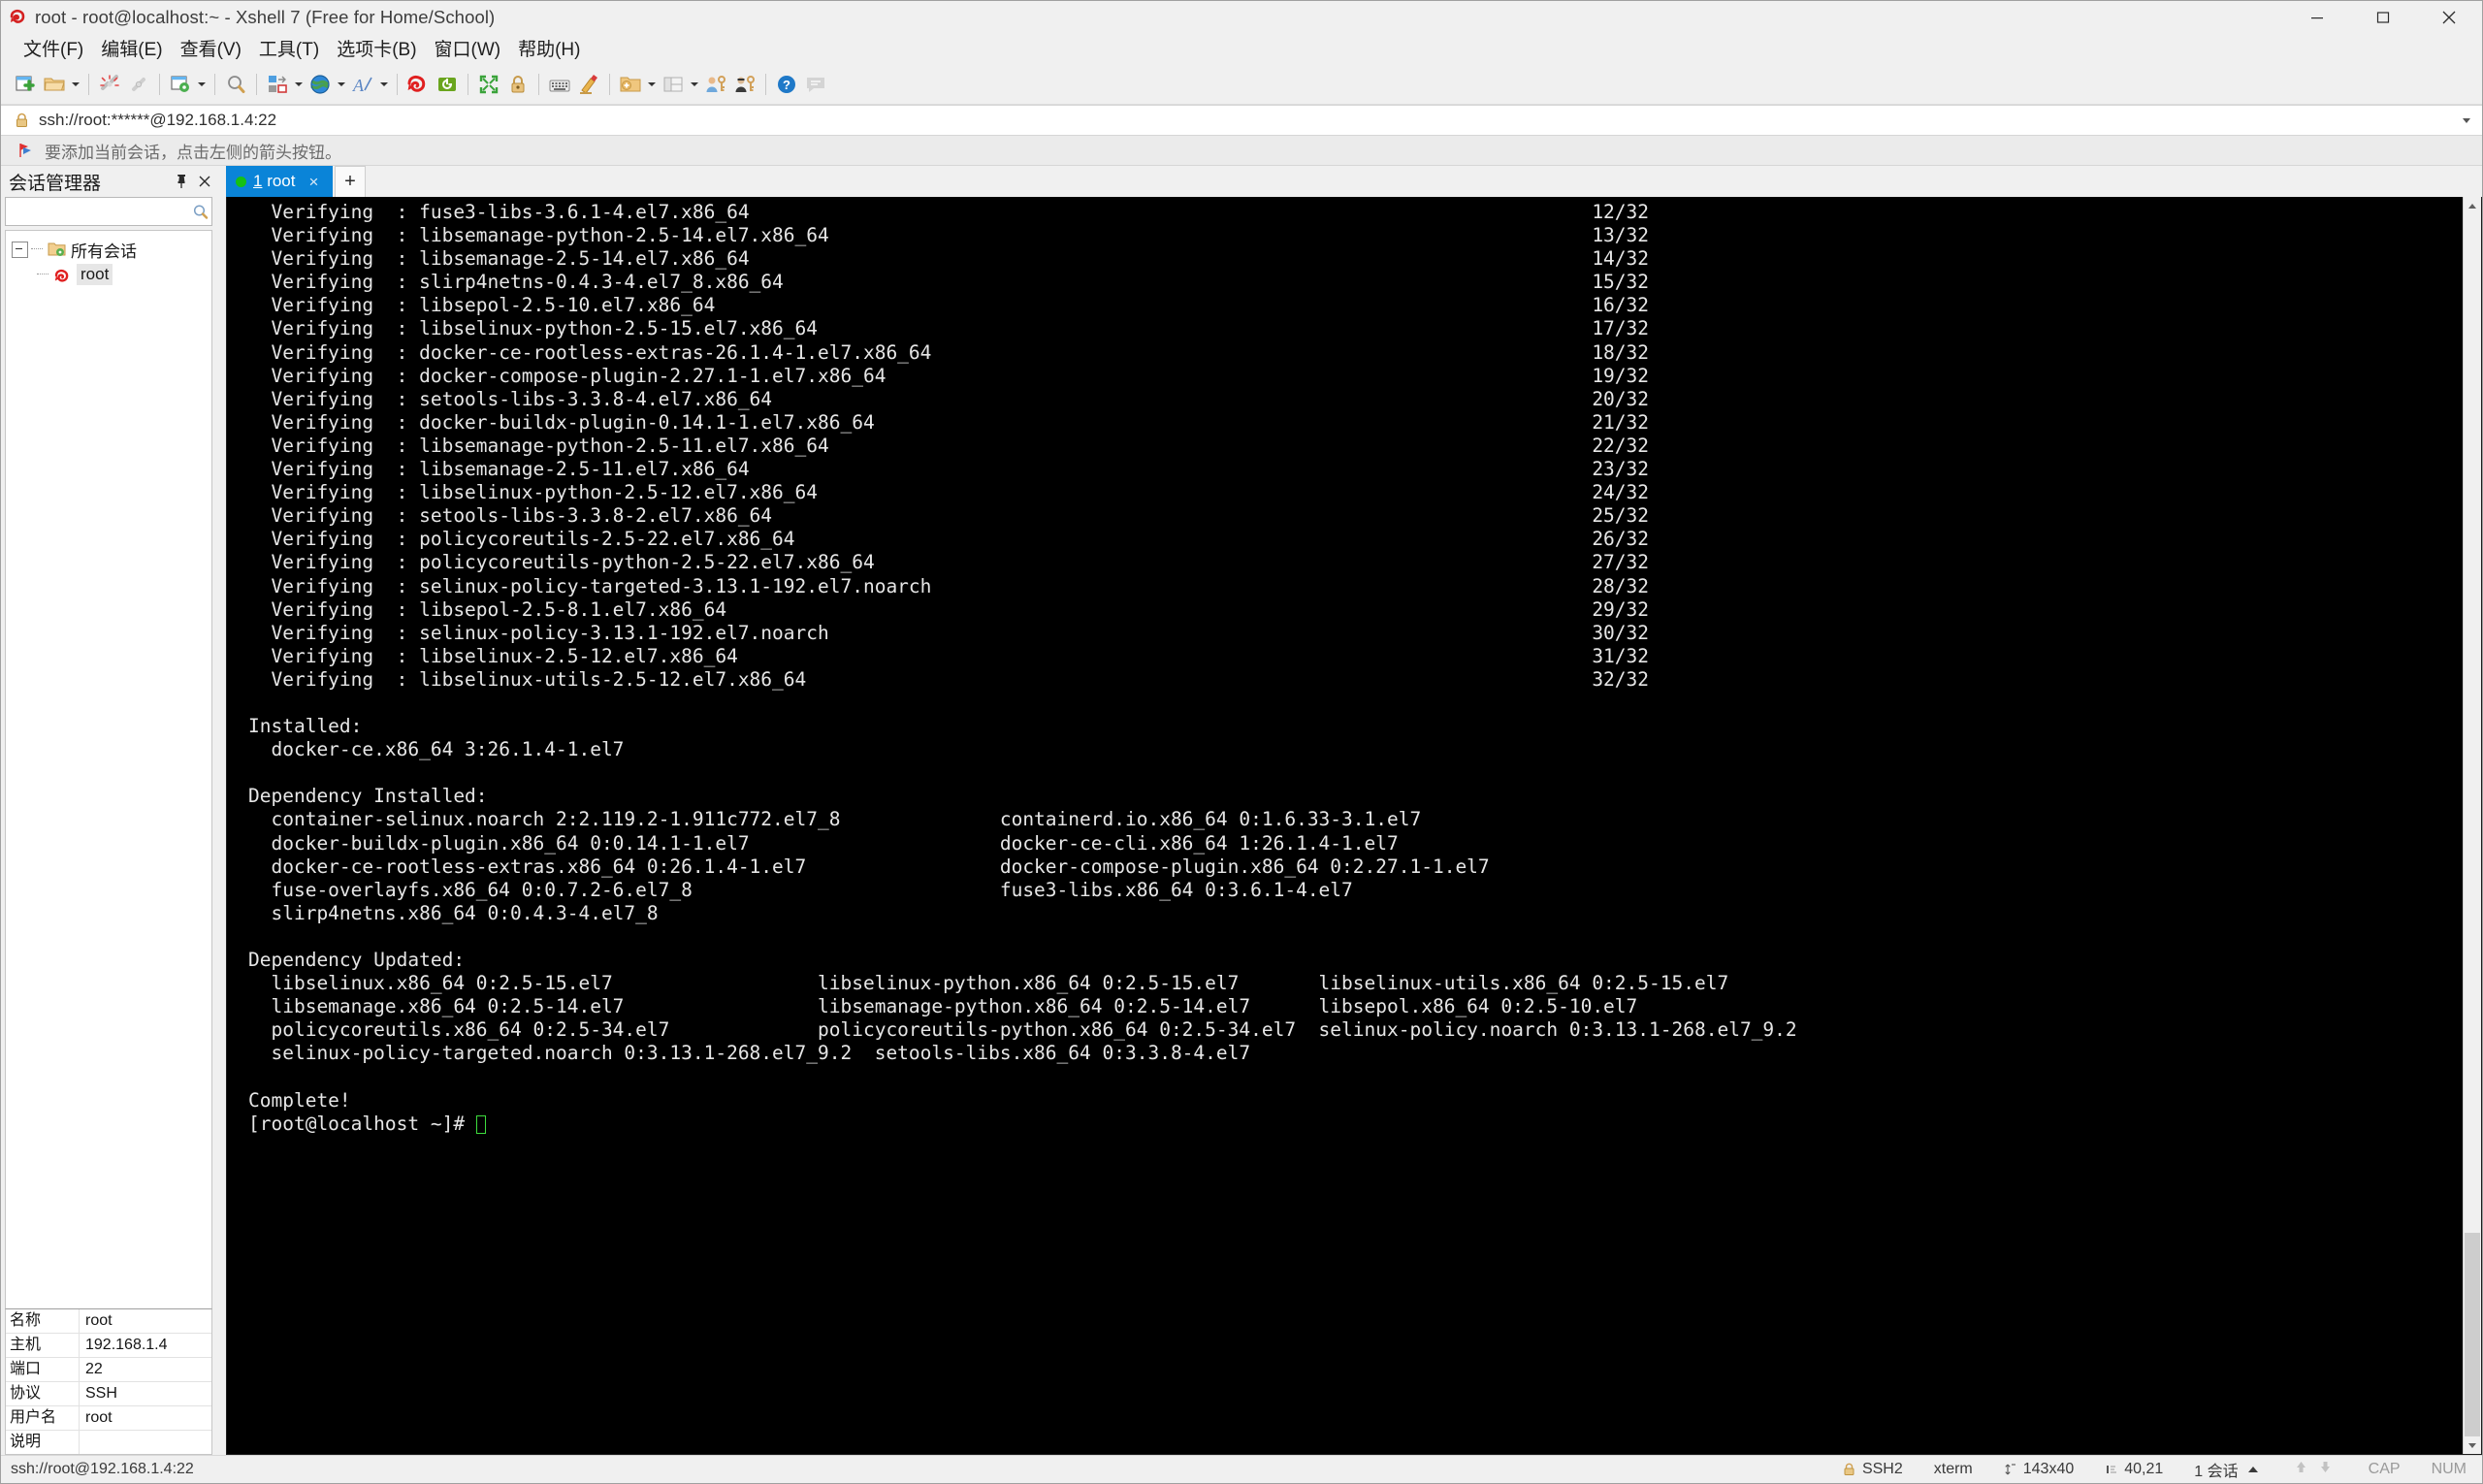 The width and height of the screenshot is (2483, 1484). Describe the element at coordinates (95, 274) in the screenshot. I see `tree-label: root` at that location.